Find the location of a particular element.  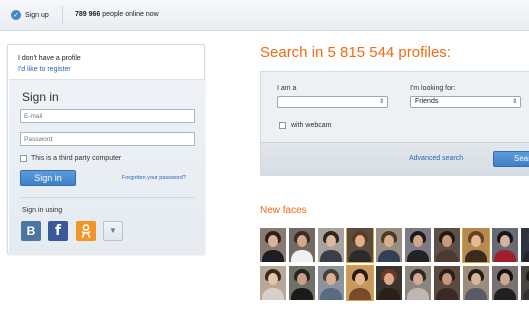

i-am-label: I am a is located at coordinates (287, 88).